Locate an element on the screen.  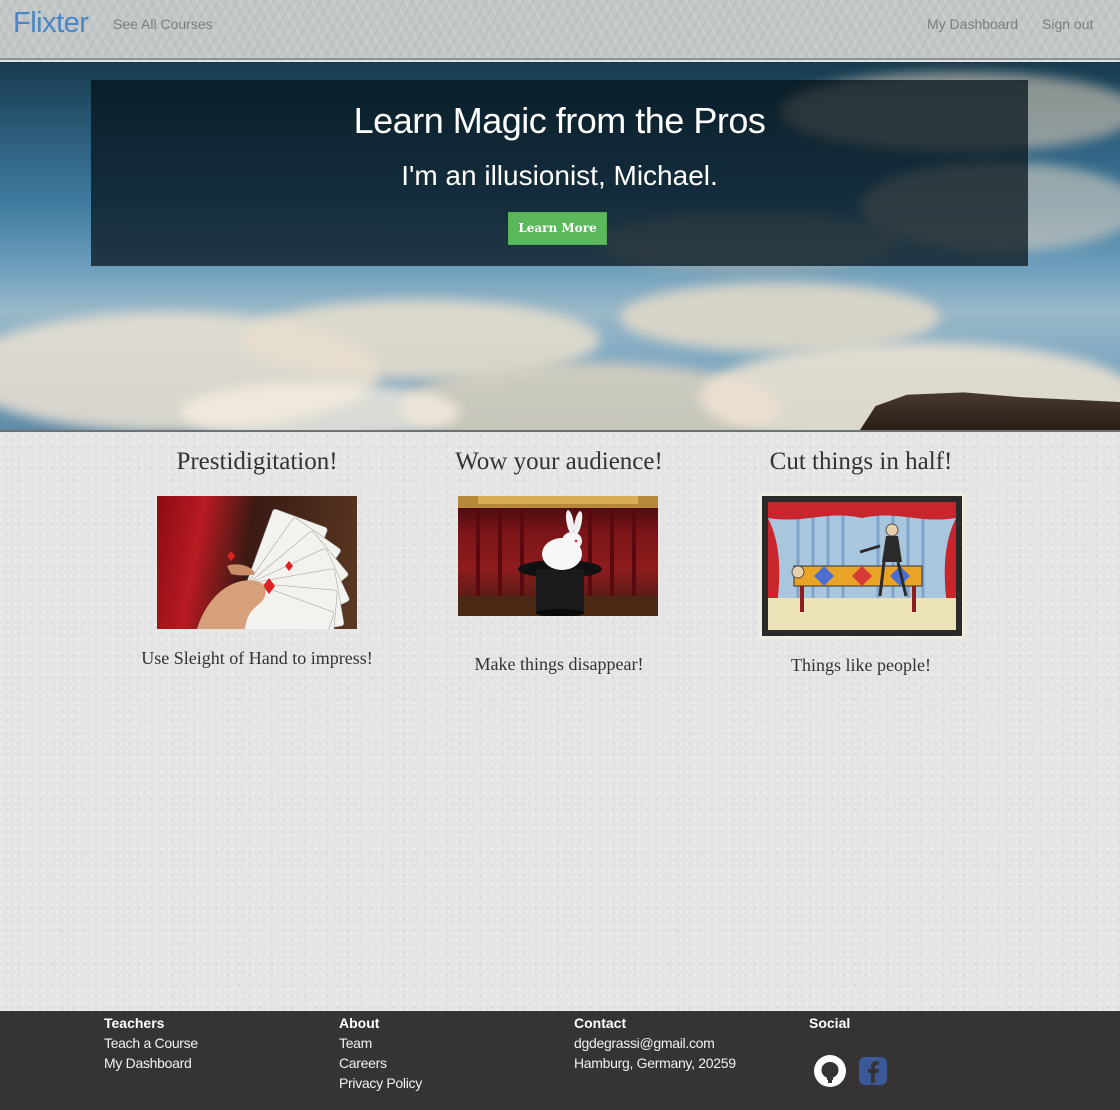
footer-teachers-column: Teachers Teach a Course My Dashboard is located at coordinates (151, 1043).